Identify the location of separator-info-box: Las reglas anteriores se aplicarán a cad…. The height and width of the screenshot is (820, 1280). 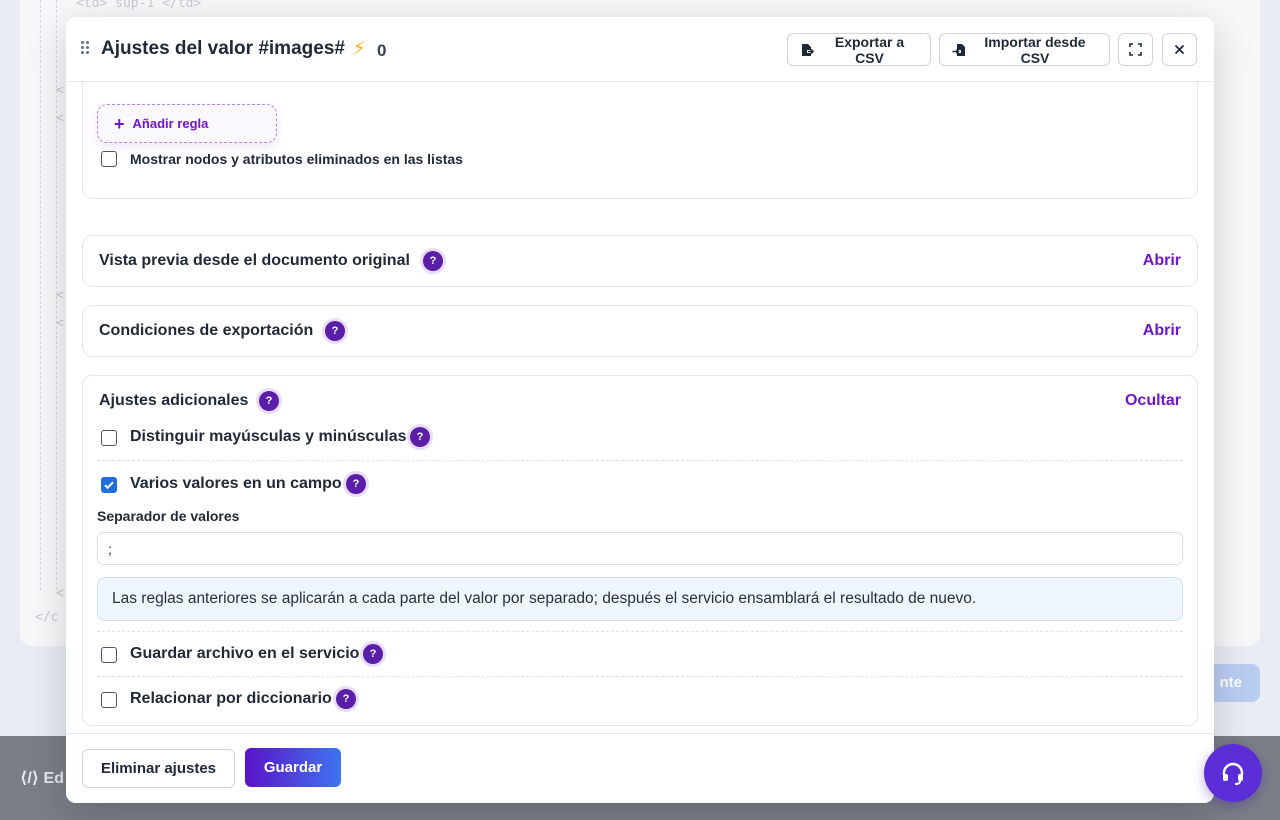
(640, 599).